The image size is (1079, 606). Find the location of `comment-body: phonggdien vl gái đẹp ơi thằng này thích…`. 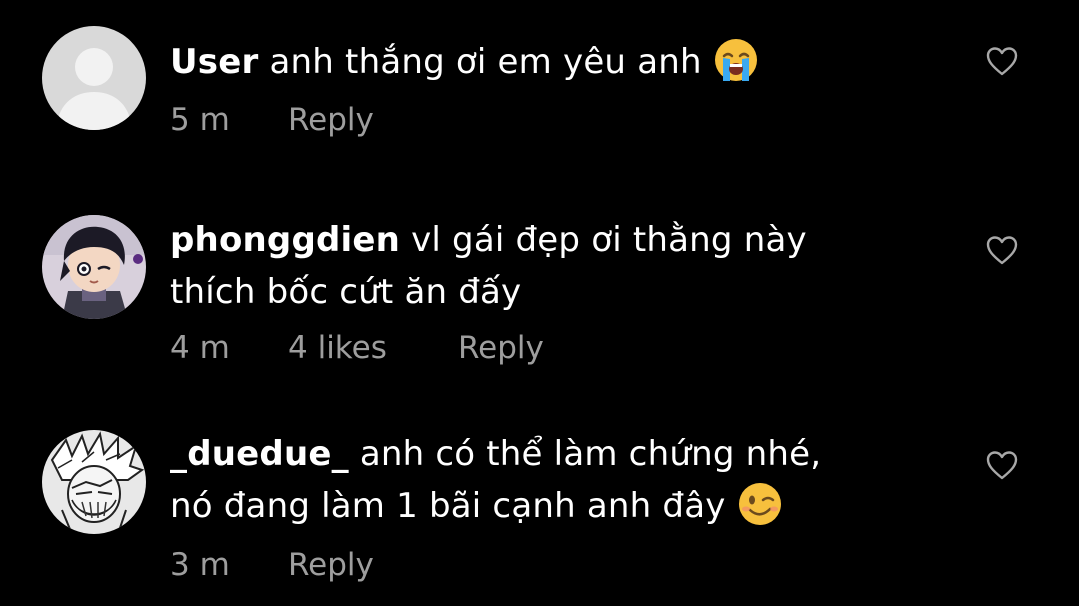

comment-body: phonggdien vl gái đẹp ơi thằng này thích… is located at coordinates (560, 266).